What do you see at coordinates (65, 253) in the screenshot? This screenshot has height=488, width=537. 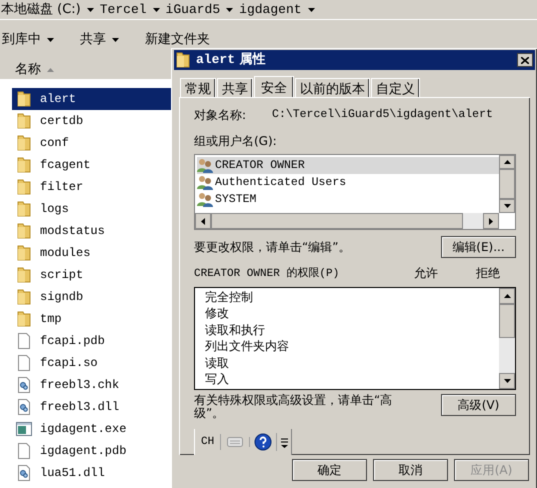 I see `file-name: modules` at bounding box center [65, 253].